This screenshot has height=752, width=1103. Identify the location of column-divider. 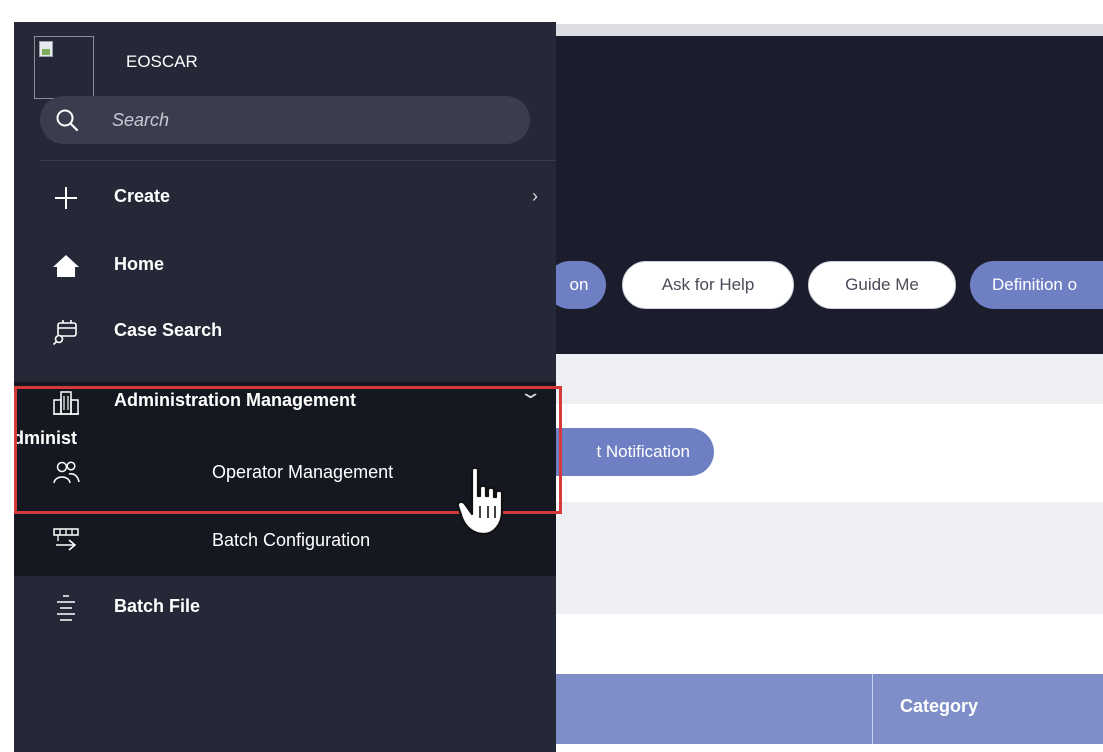
(872, 709).